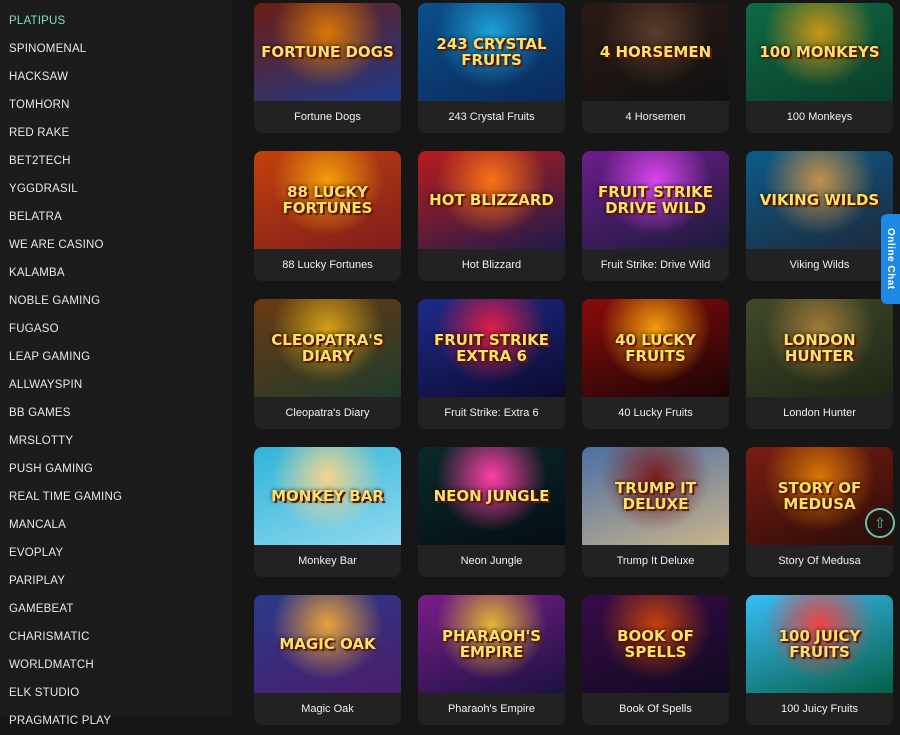 The width and height of the screenshot is (900, 735). I want to click on game-logo: 243 CRYSTAL FRUITS, so click(491, 52).